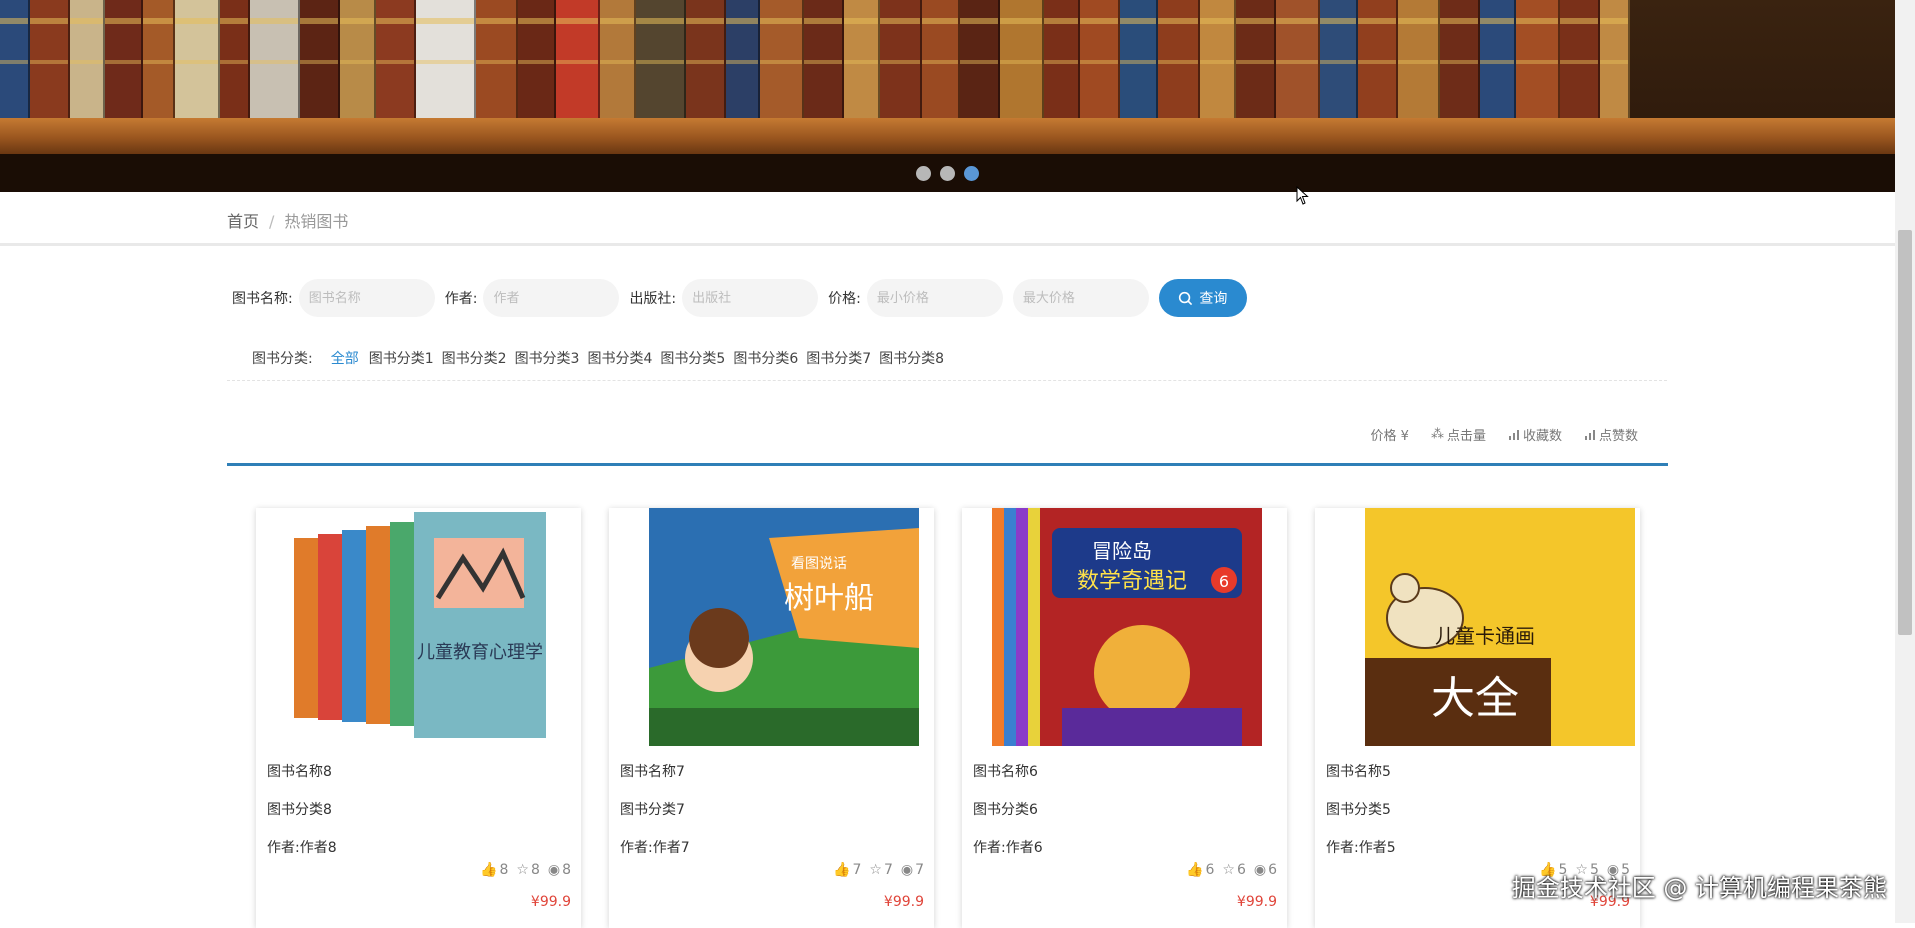  I want to click on mouse-cursor-icon, so click(1302, 195).